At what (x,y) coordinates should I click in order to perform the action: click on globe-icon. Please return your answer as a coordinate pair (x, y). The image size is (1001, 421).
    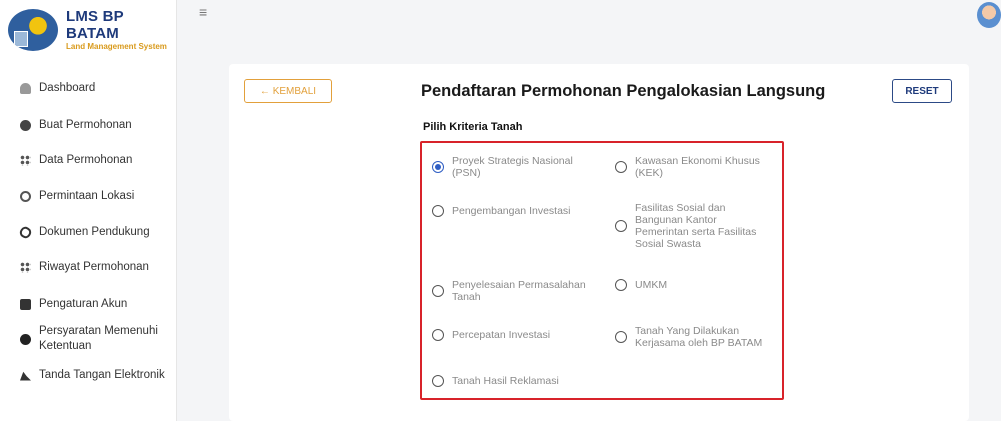
    Looking at the image, I should click on (25, 125).